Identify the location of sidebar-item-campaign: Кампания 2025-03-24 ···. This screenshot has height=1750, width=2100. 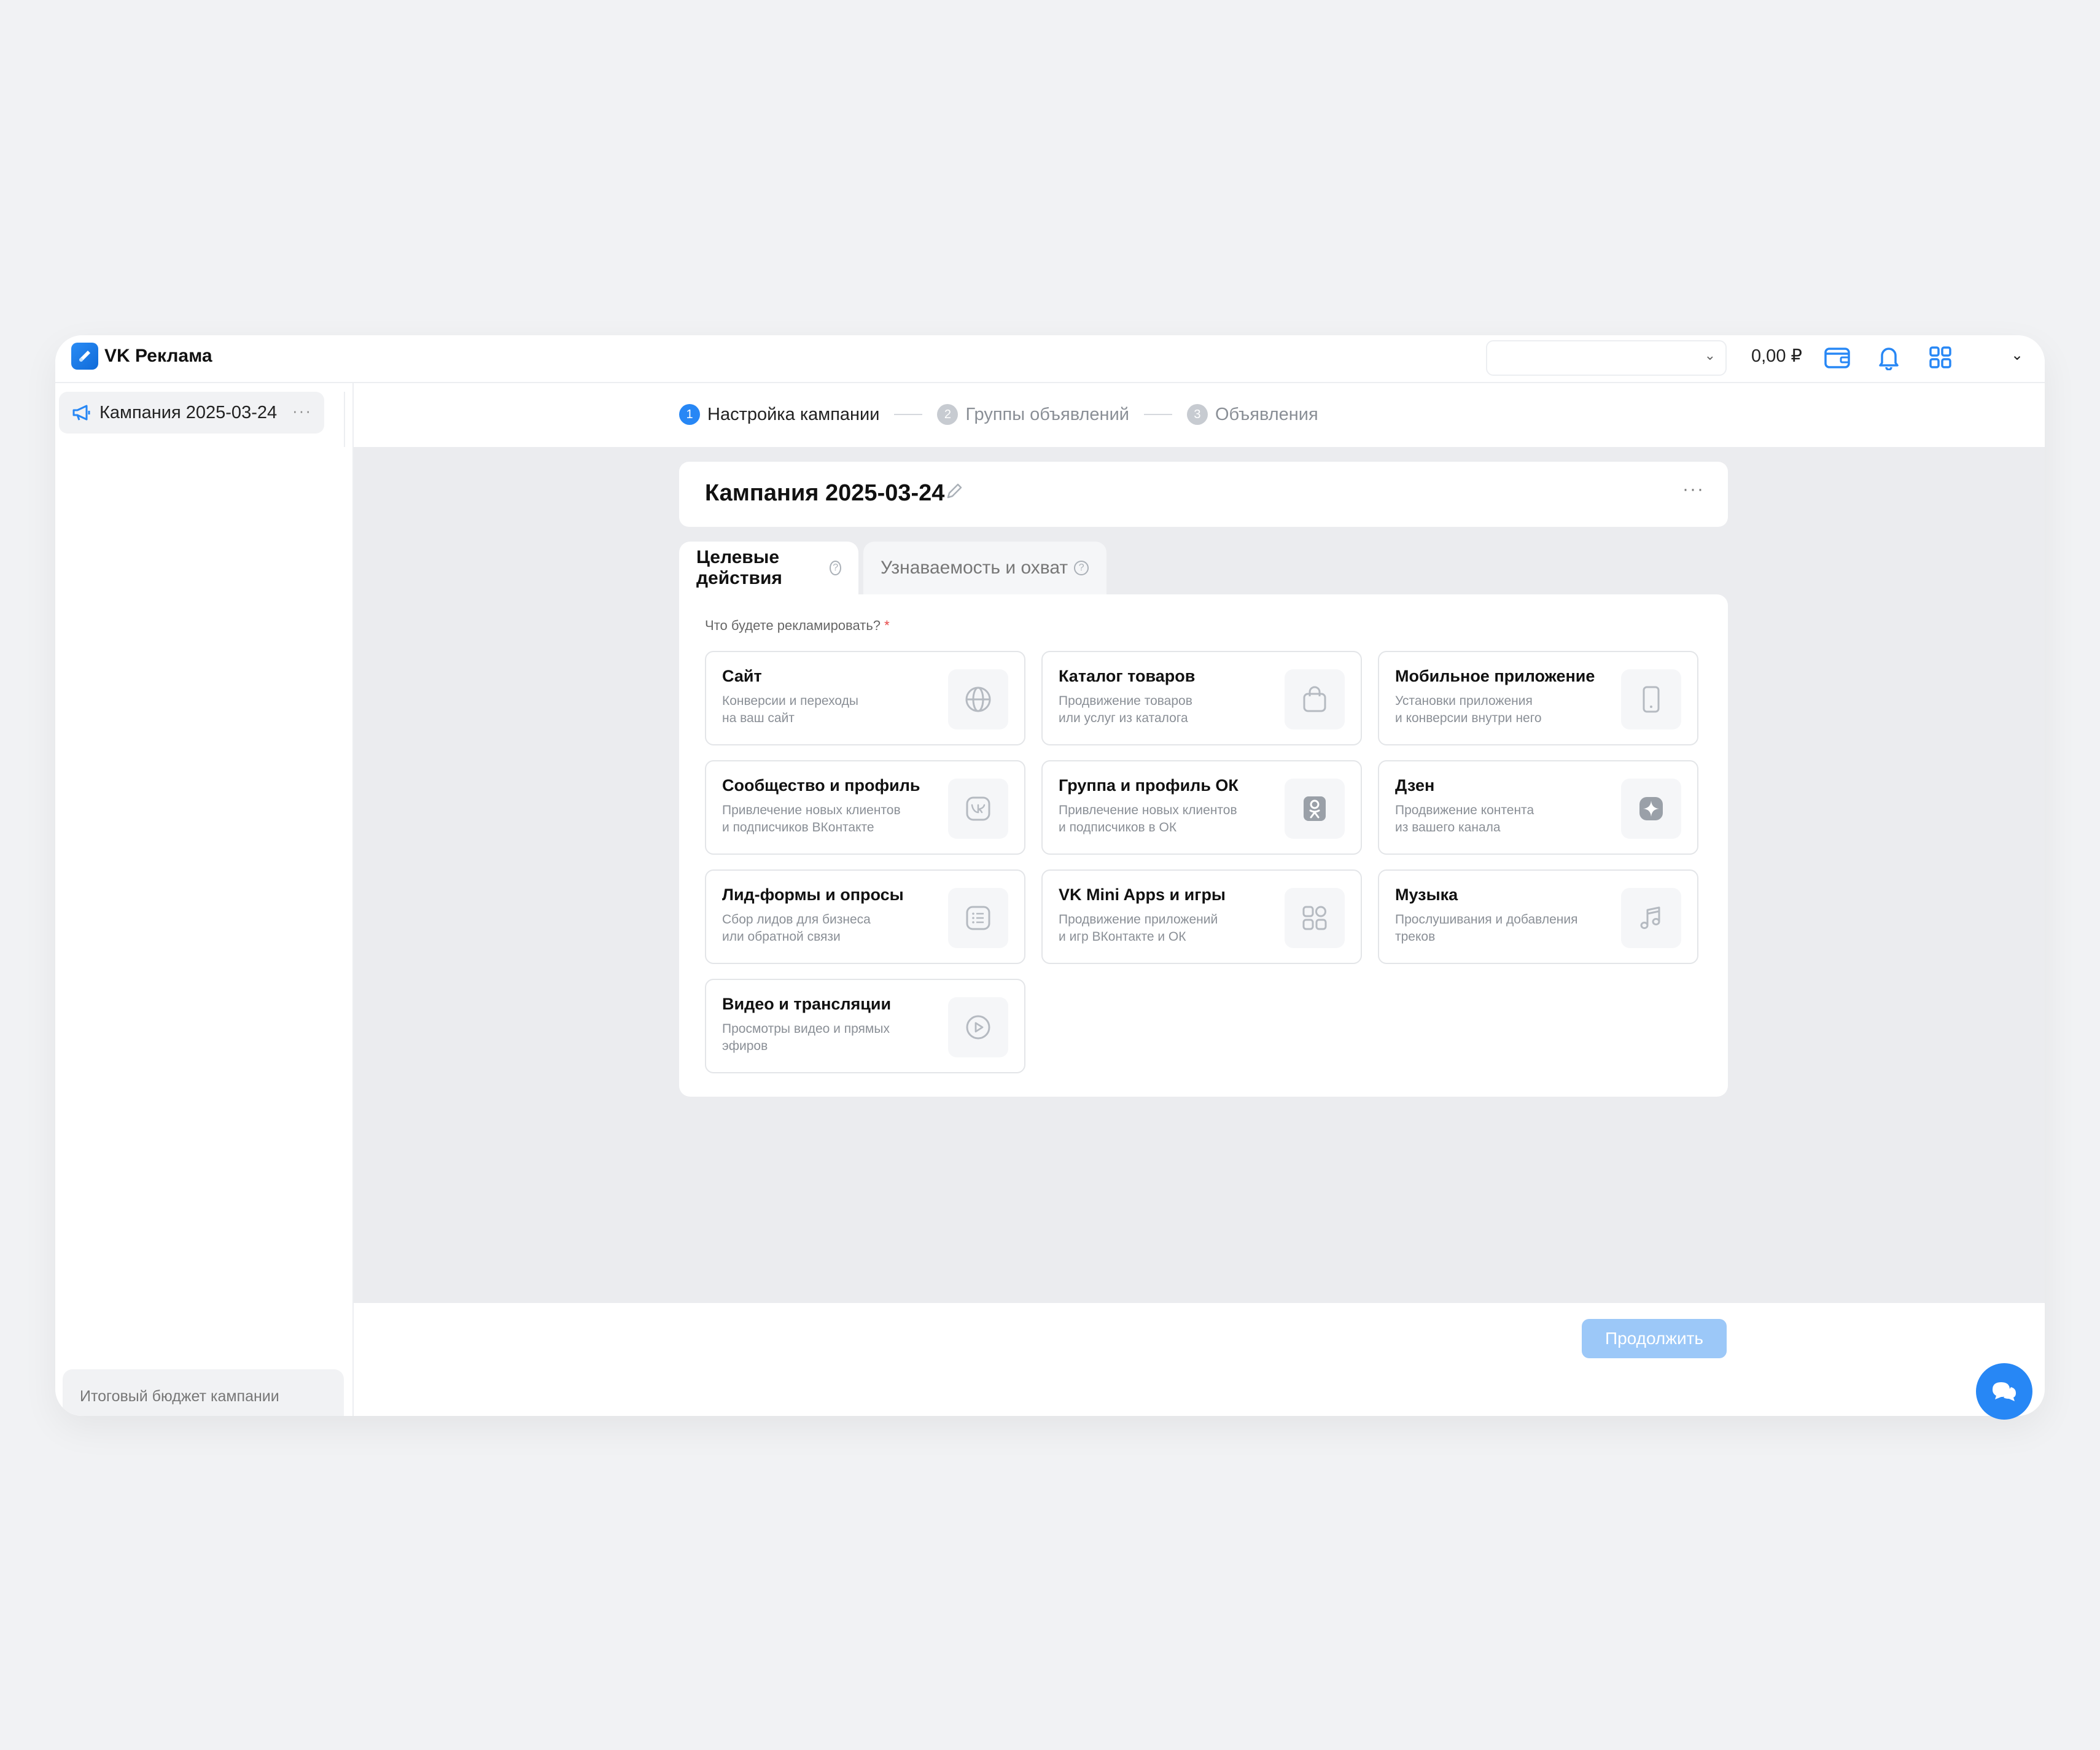
(191, 413).